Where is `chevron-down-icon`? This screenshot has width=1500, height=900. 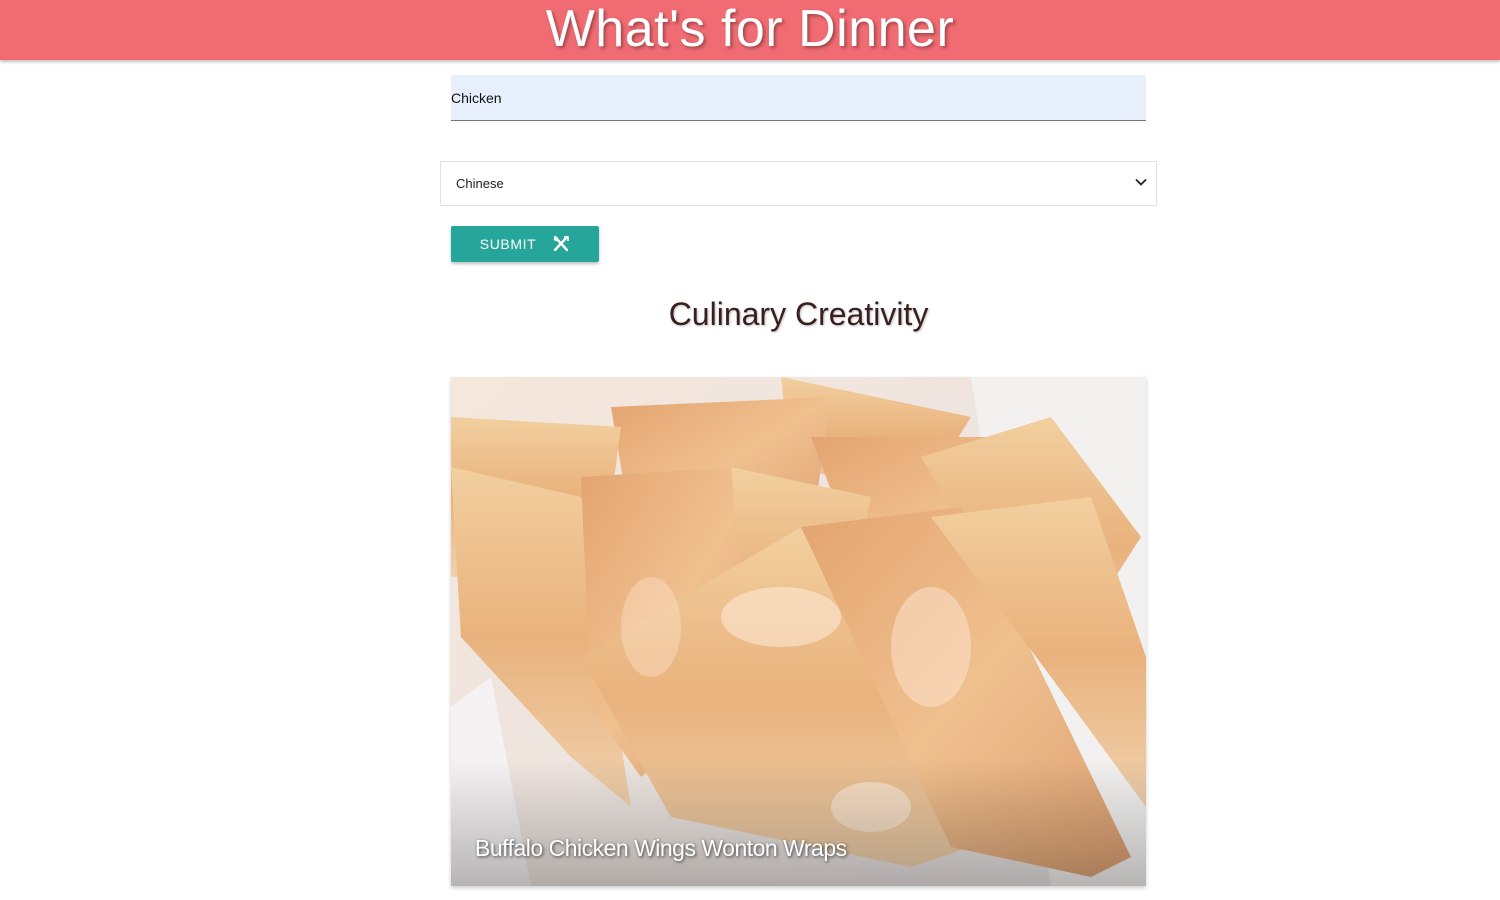 chevron-down-icon is located at coordinates (1141, 182).